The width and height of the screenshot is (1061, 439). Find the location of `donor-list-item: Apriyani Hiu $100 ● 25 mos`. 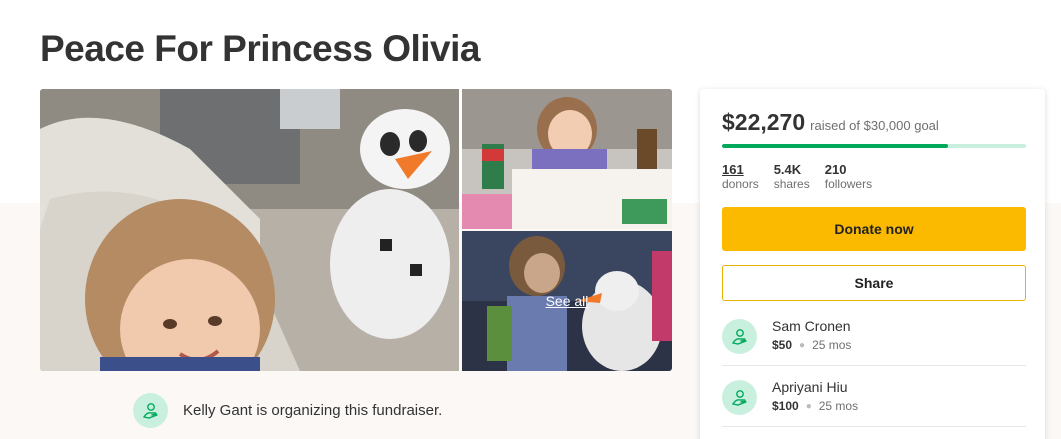

donor-list-item: Apriyani Hiu $100 ● 25 mos is located at coordinates (874, 396).